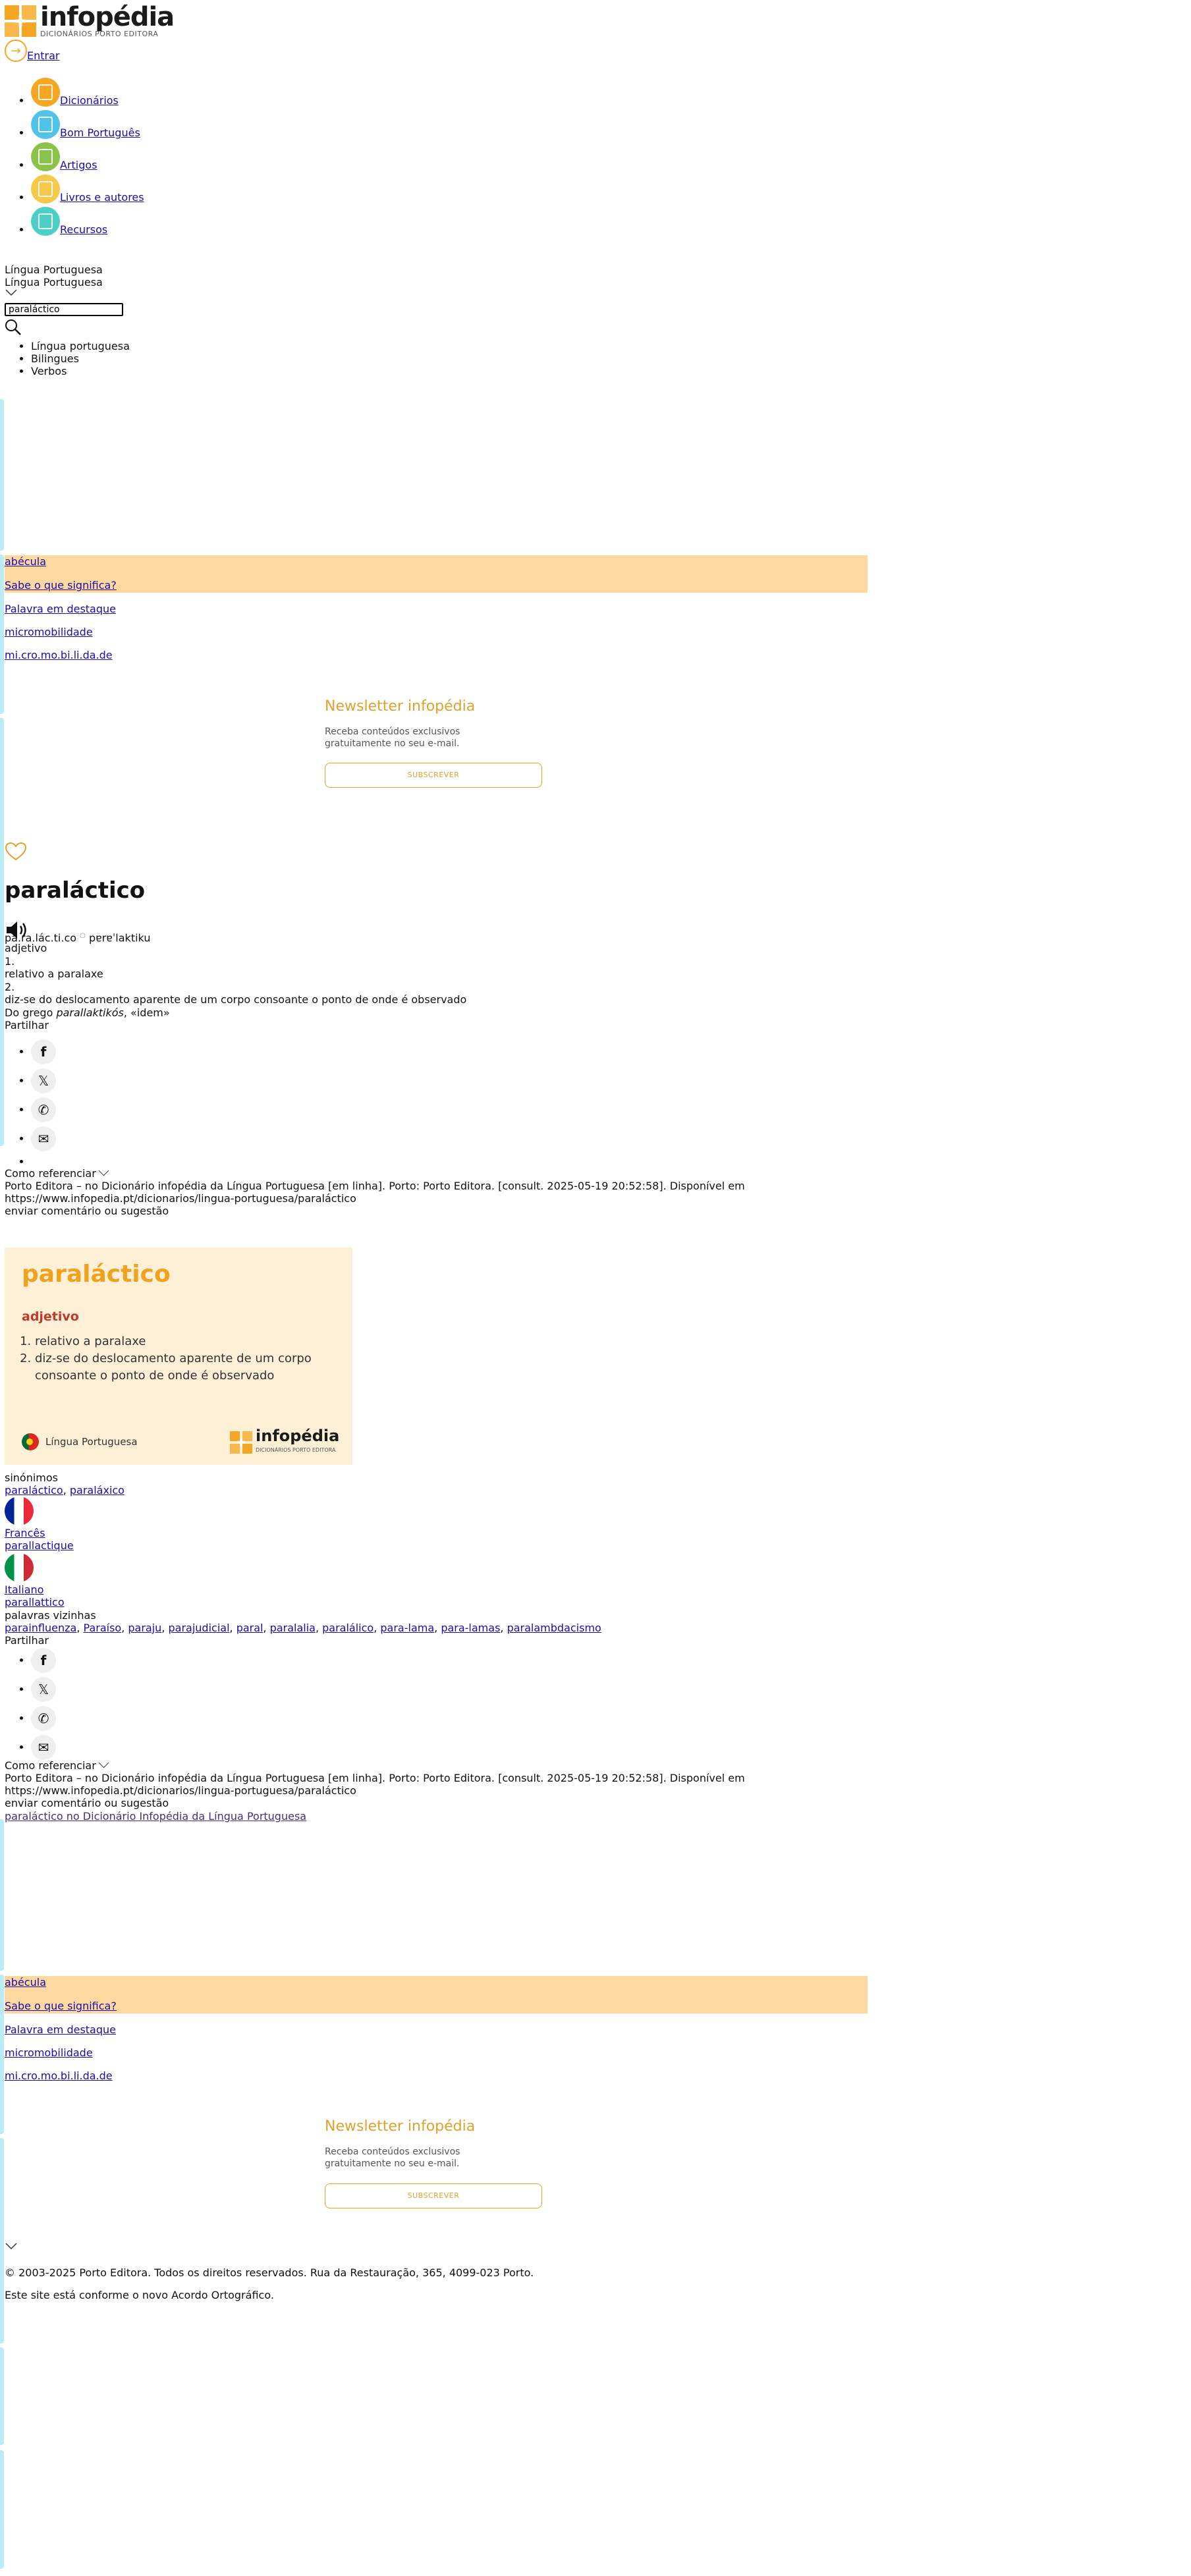  Describe the element at coordinates (293, 1628) in the screenshot. I see `neighbor-link: paralalia` at that location.